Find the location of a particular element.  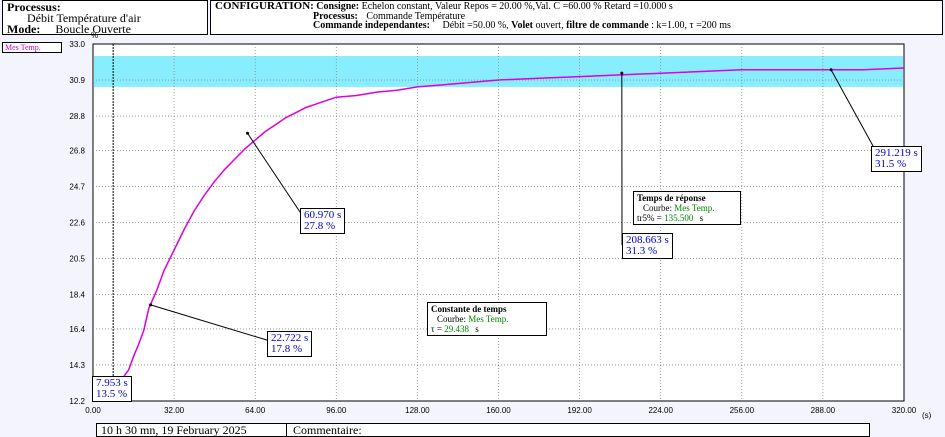

tau-unit: s is located at coordinates (477, 329).